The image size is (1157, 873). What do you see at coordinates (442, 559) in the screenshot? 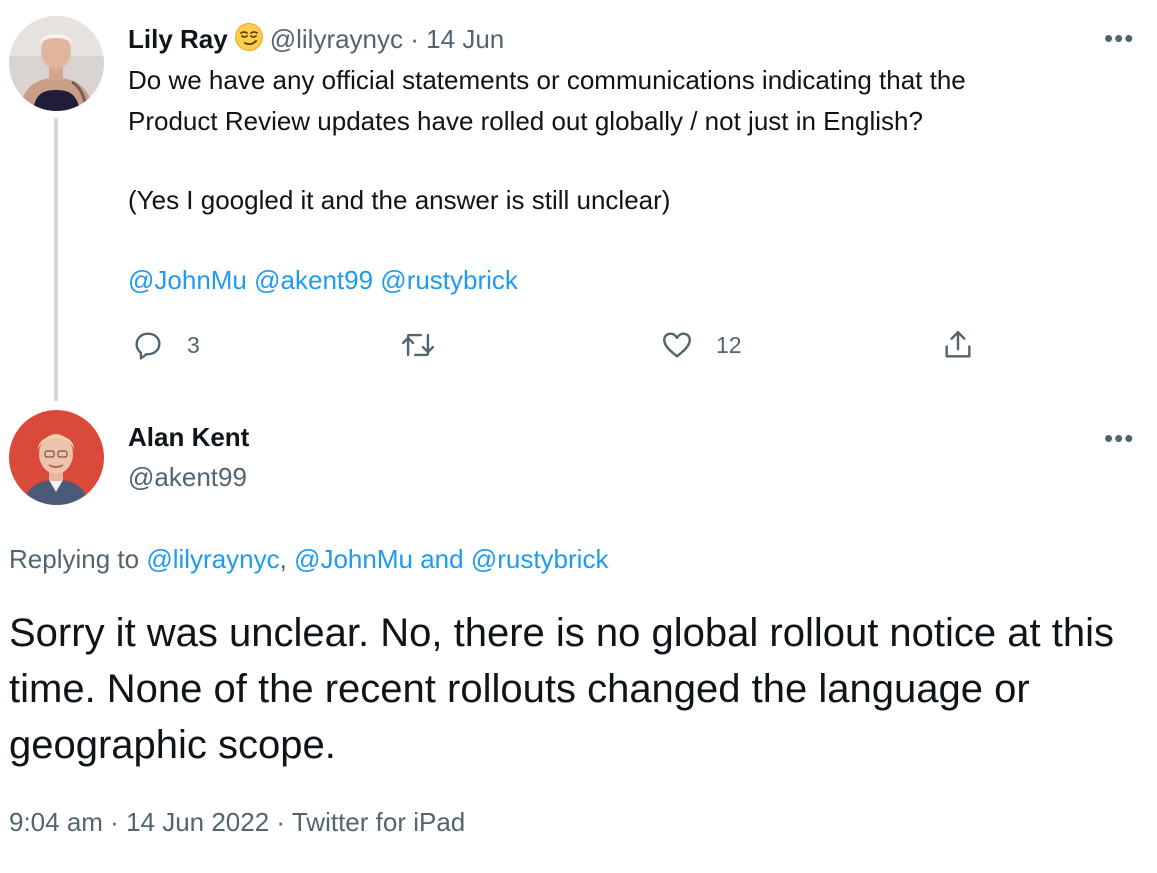
I see `replying-and: and` at bounding box center [442, 559].